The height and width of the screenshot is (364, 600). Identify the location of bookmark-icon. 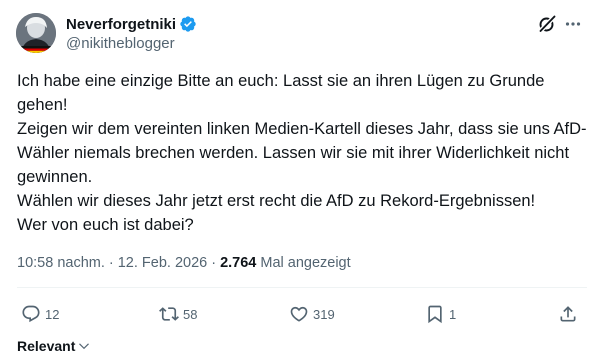
(435, 314).